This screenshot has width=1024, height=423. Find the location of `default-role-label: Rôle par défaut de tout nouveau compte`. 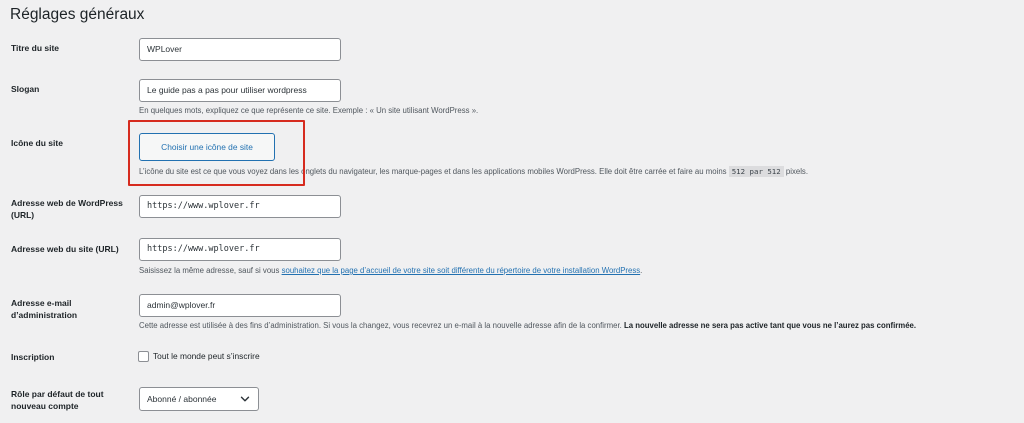

default-role-label: Rôle par défaut de tout nouveau compte is located at coordinates (57, 400).